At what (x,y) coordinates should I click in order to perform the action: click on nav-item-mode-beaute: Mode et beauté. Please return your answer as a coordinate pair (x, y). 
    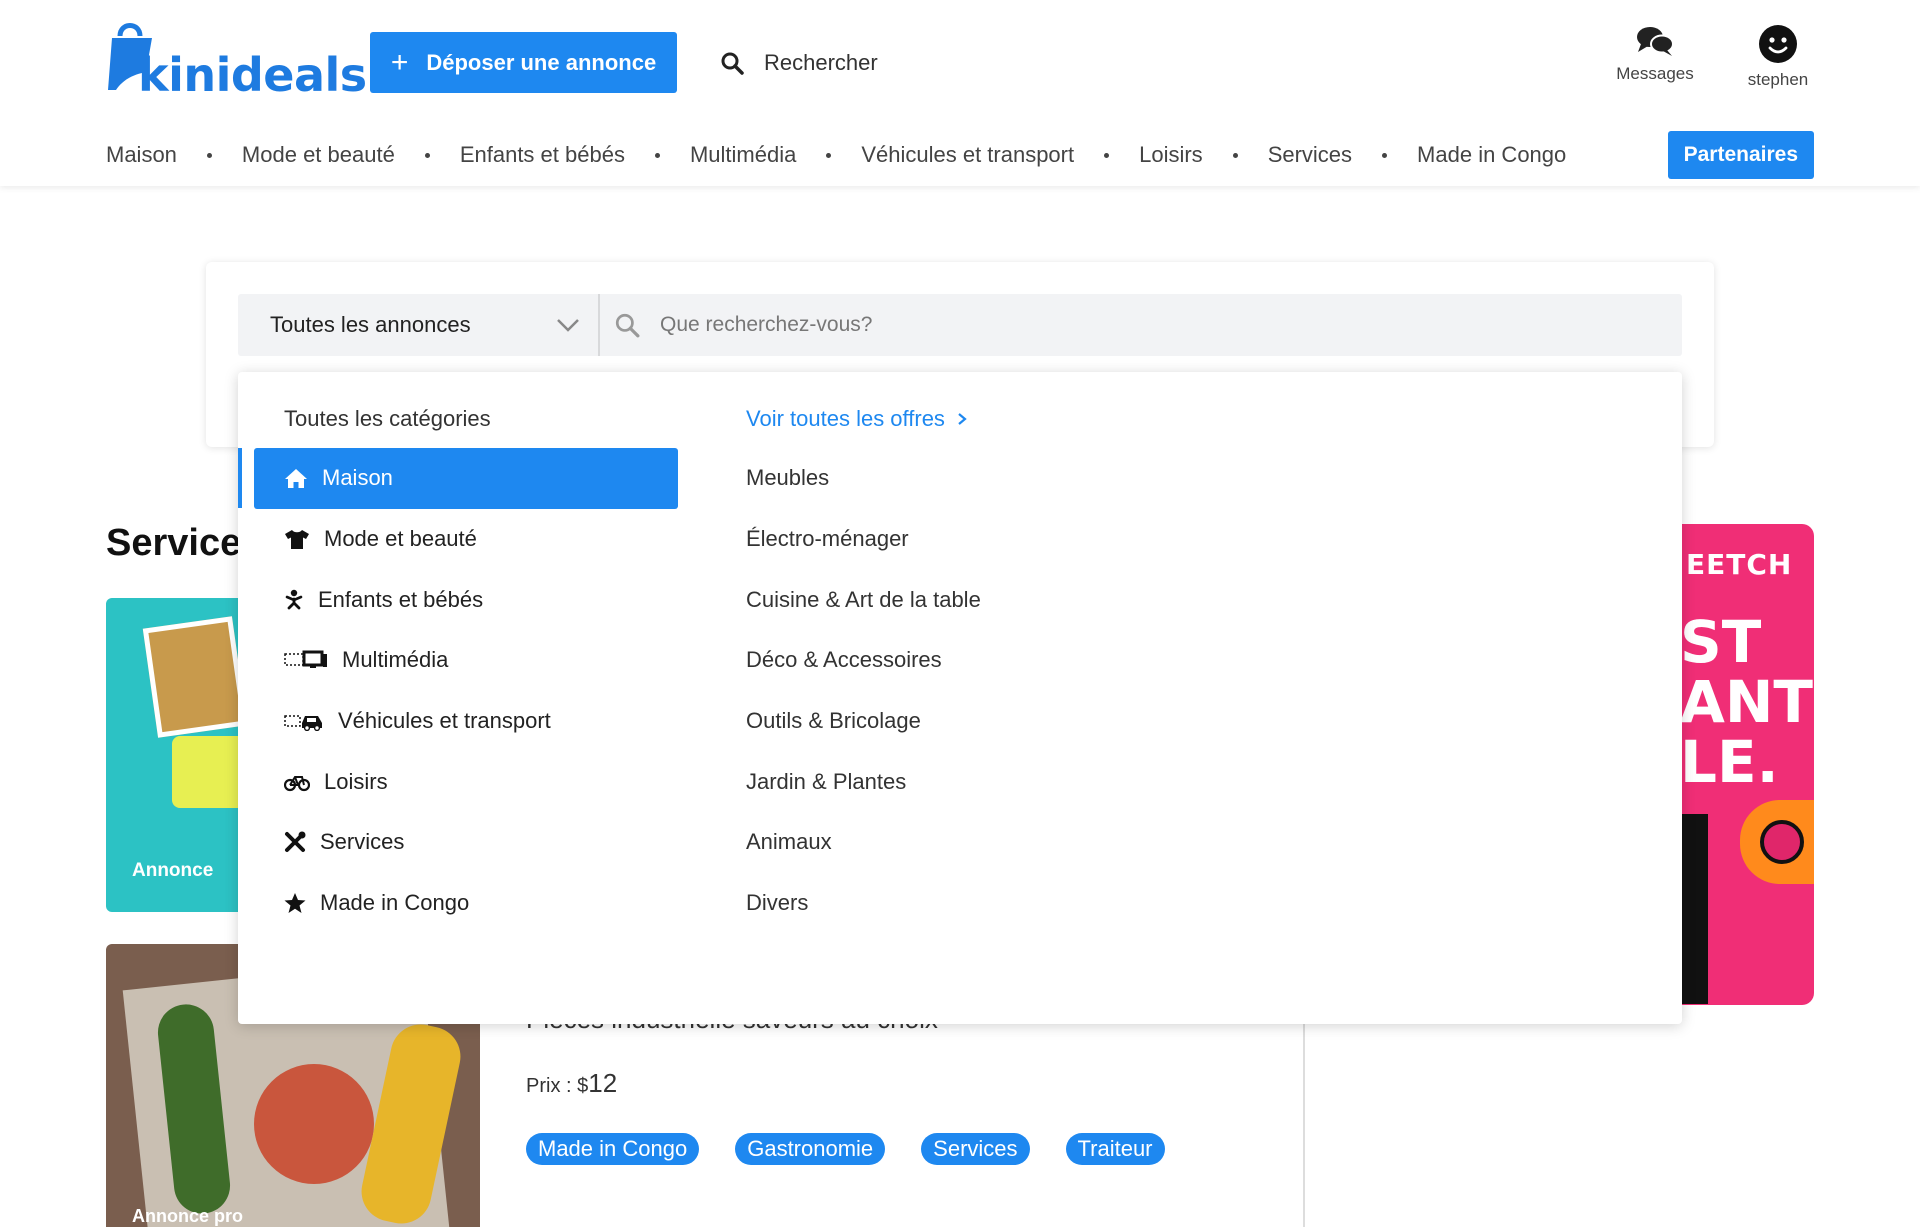
    Looking at the image, I should click on (318, 155).